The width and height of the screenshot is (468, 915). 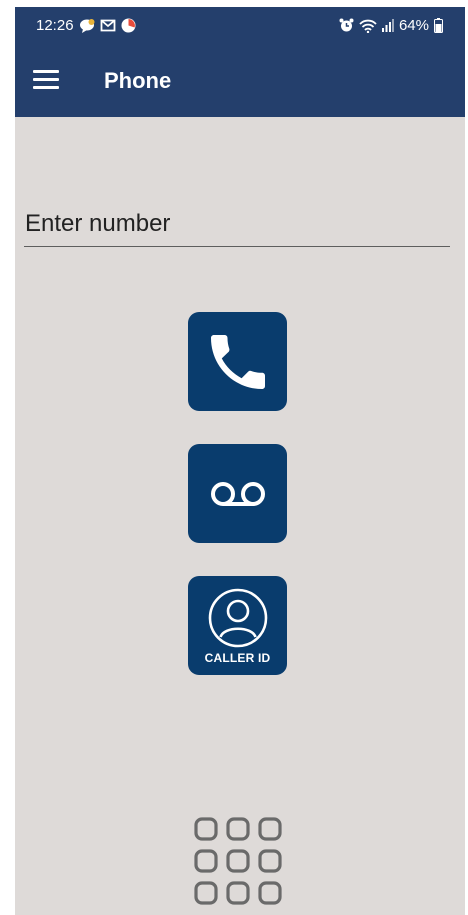 What do you see at coordinates (237, 617) in the screenshot?
I see `person-icon` at bounding box center [237, 617].